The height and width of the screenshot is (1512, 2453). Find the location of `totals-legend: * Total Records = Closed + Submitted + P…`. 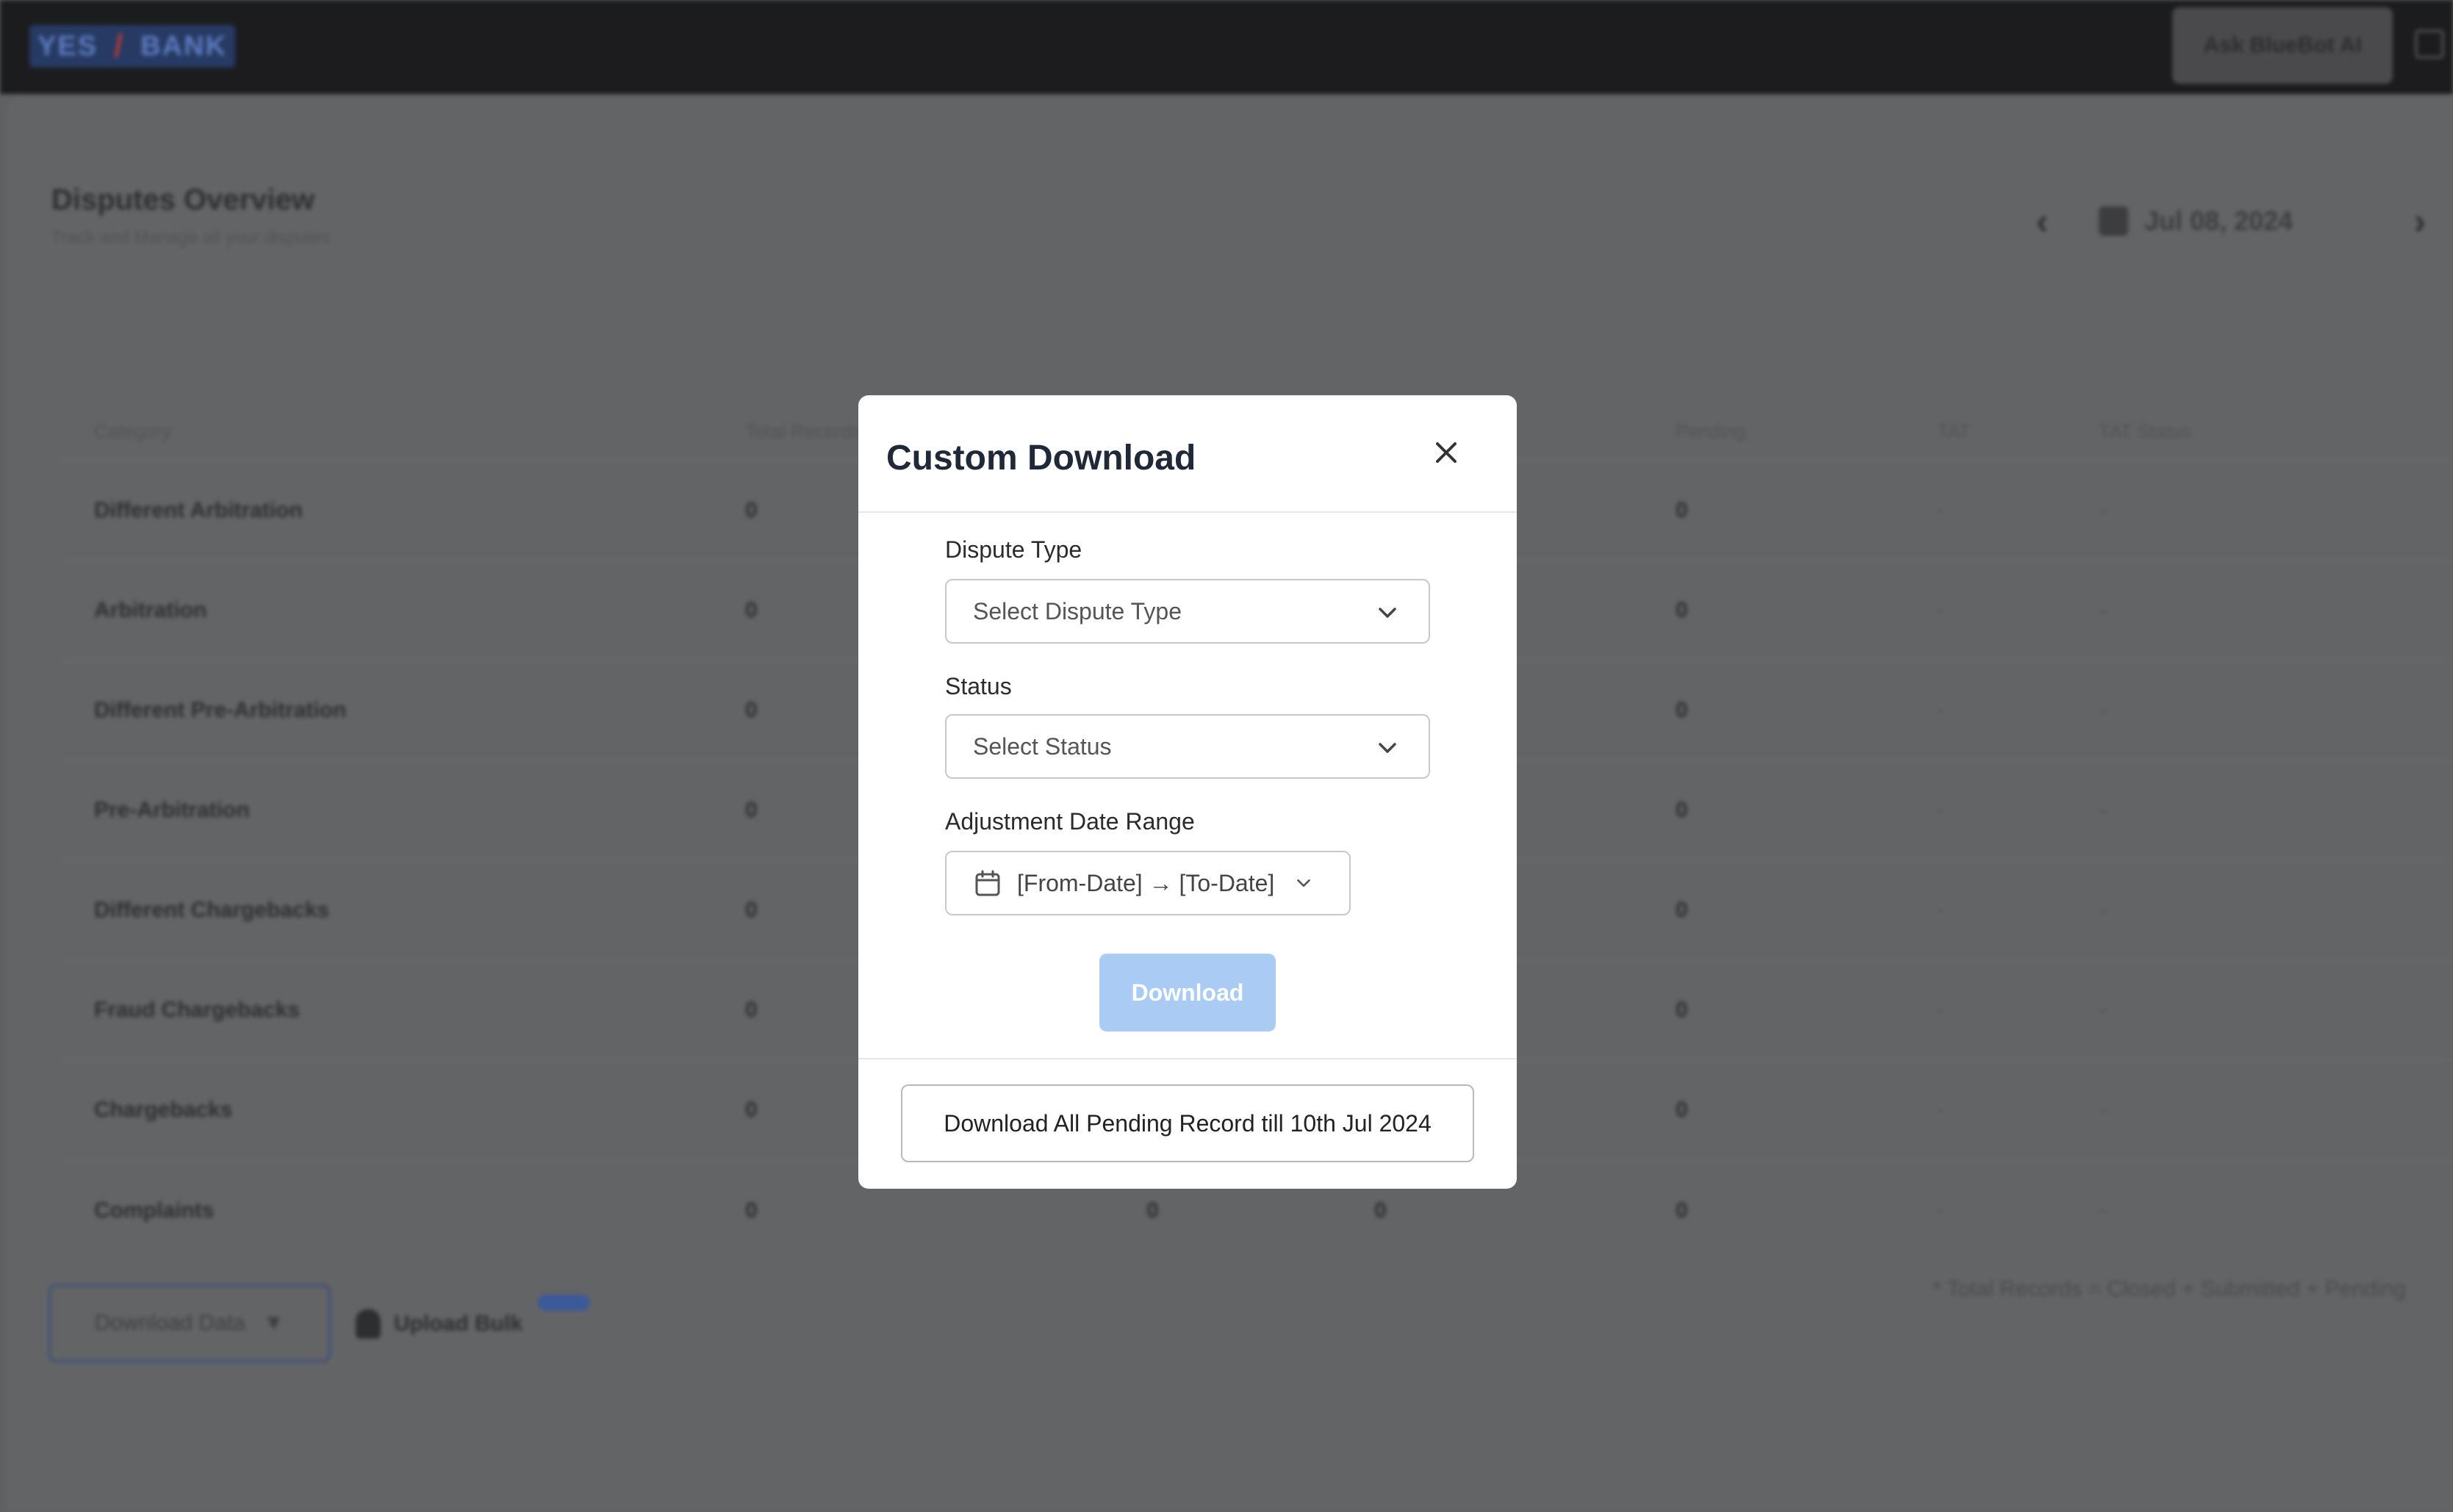

totals-legend: * Total Records = Closed + Submitted + P… is located at coordinates (2170, 1289).